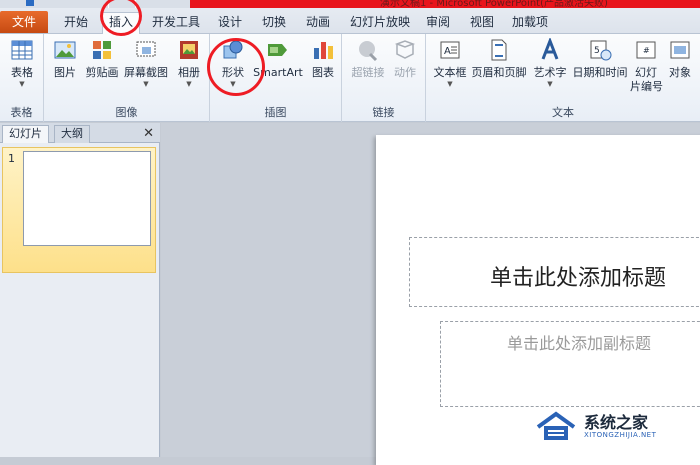 Image resolution: width=700 pixels, height=465 pixels. I want to click on table-button: 表格 ▼, so click(22, 63).